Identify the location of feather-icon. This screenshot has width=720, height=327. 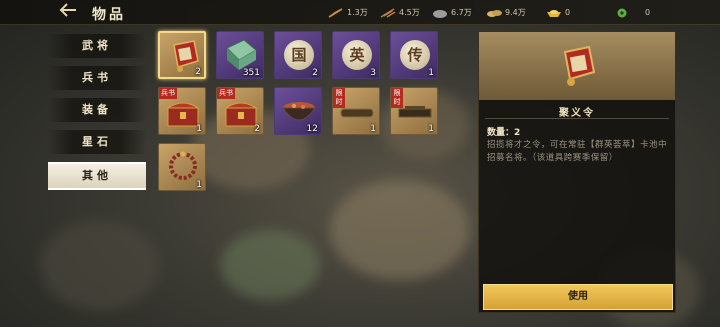
(336, 12).